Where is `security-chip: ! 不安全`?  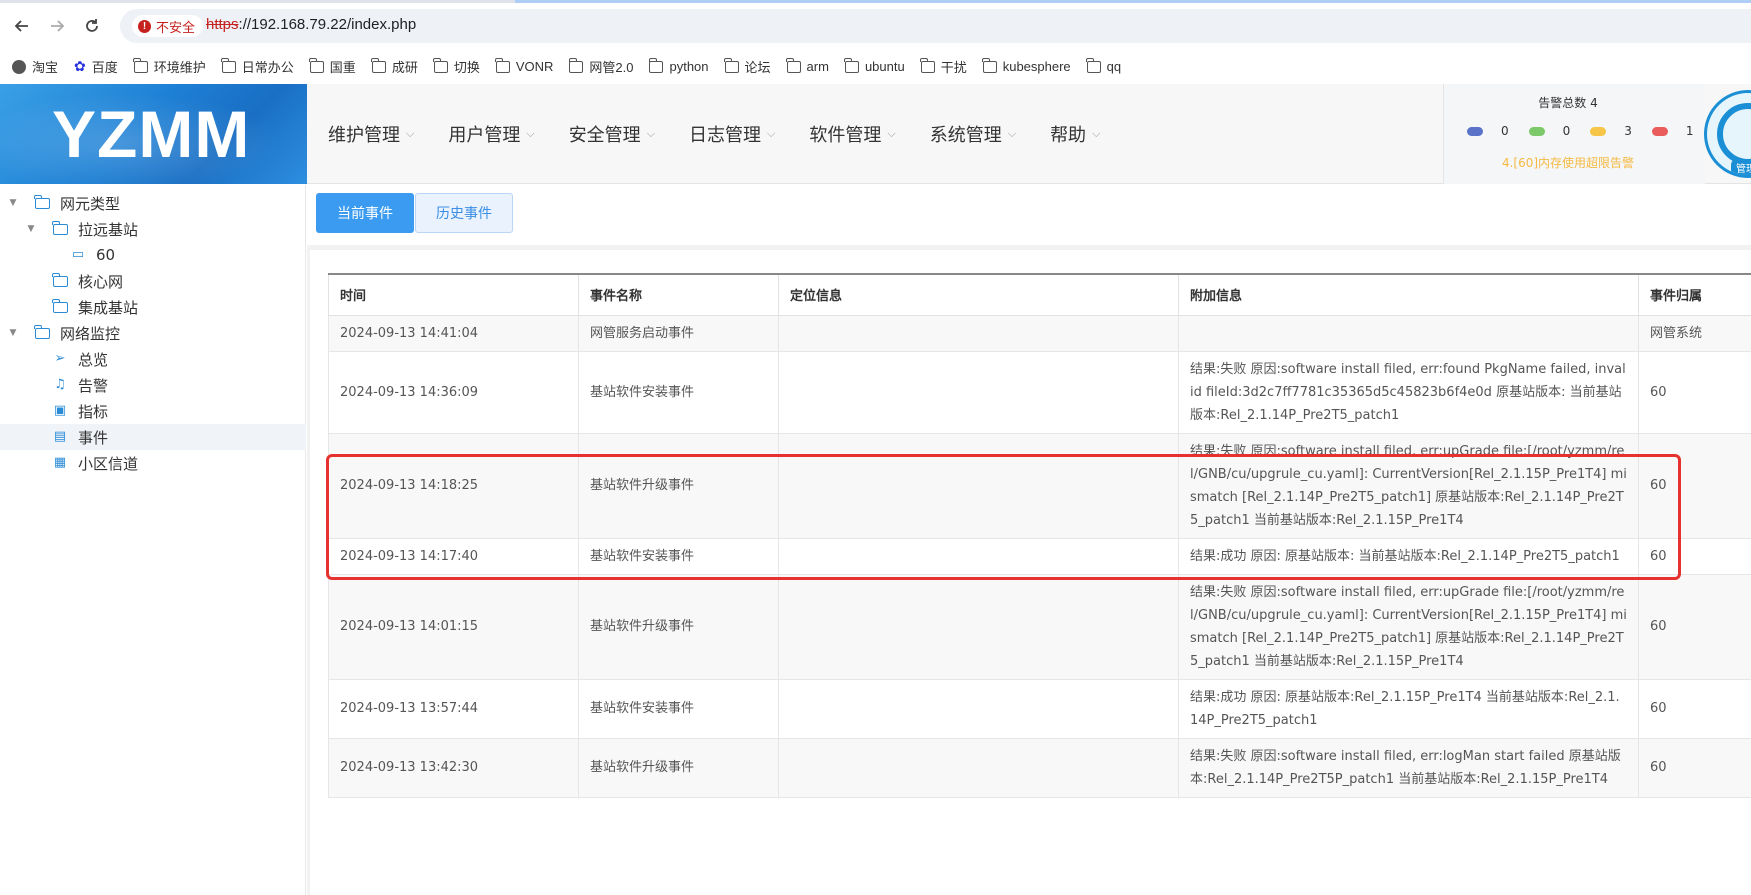
security-chip: ! 不安全 is located at coordinates (168, 26).